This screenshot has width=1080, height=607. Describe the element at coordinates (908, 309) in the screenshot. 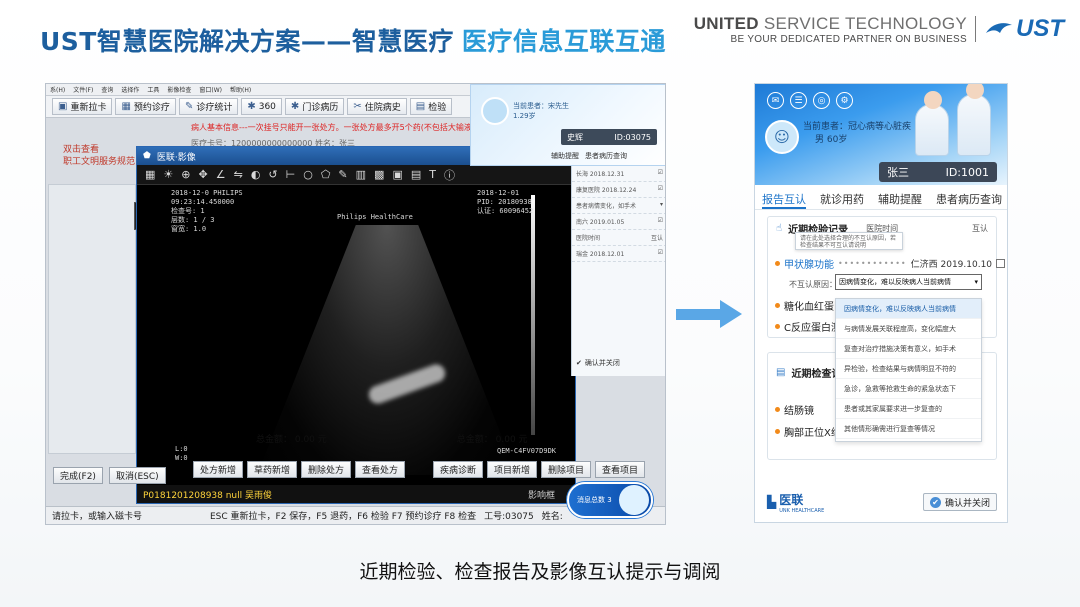

I see `dropdown-option: 因病情变化，难以反映病人当前病情` at that location.